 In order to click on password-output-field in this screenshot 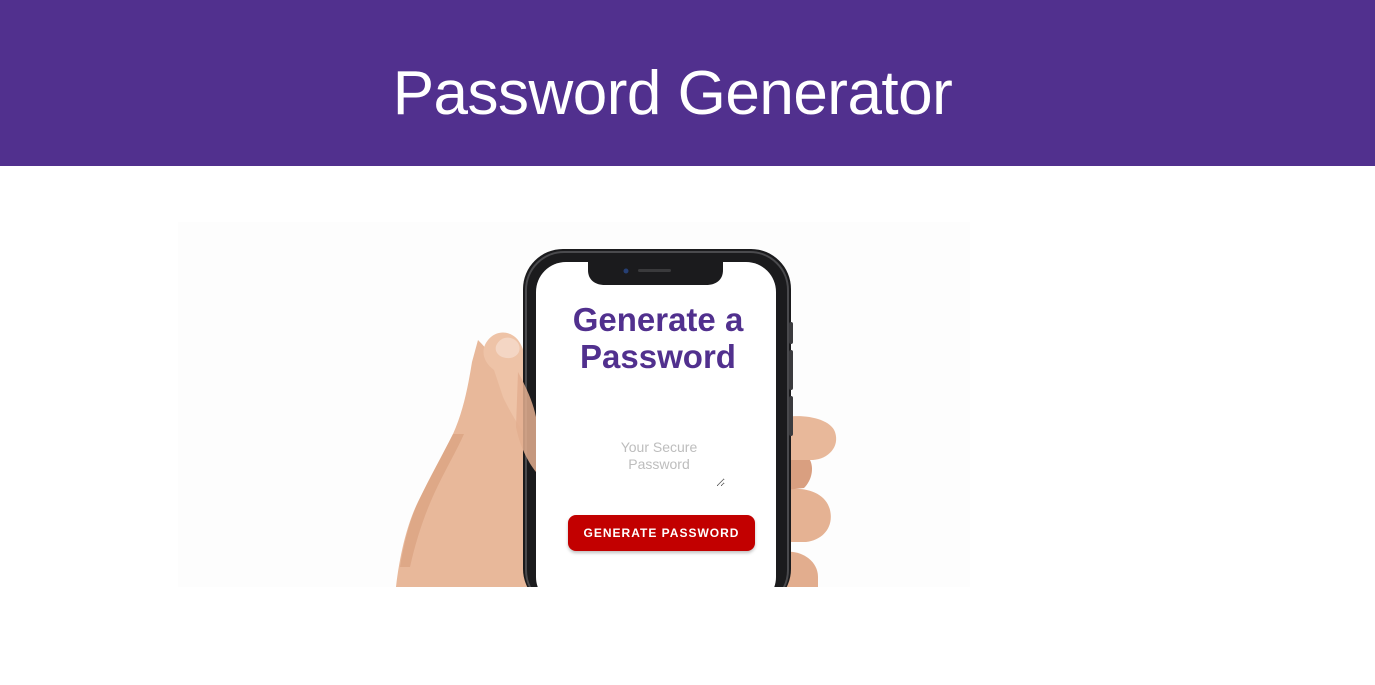, I will do `click(659, 462)`.